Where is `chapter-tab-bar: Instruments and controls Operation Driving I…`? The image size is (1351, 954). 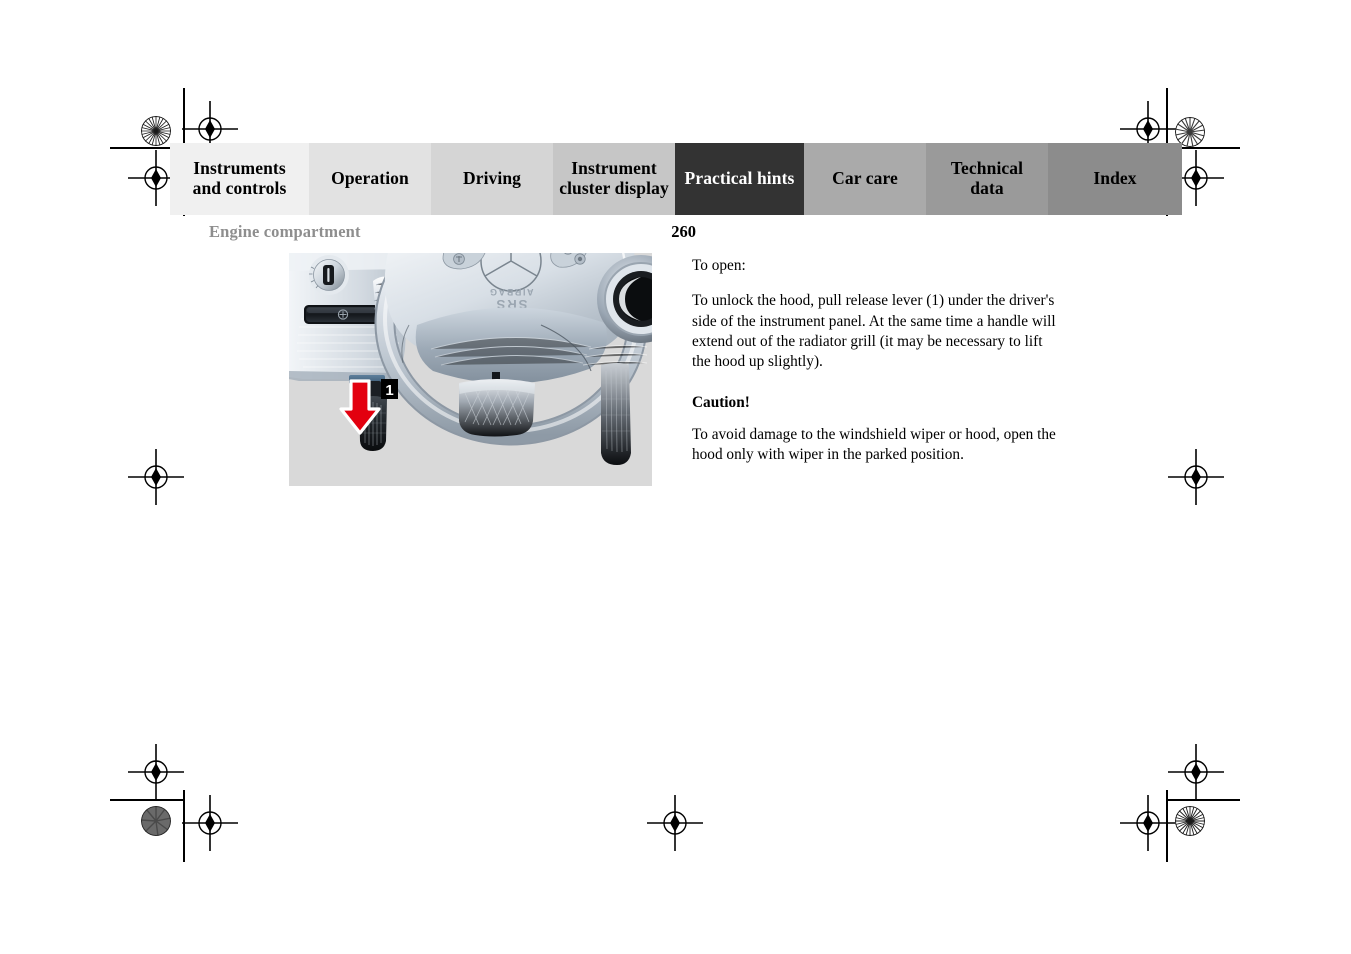
chapter-tab-bar: Instruments and controls Operation Driving I… is located at coordinates (676, 179).